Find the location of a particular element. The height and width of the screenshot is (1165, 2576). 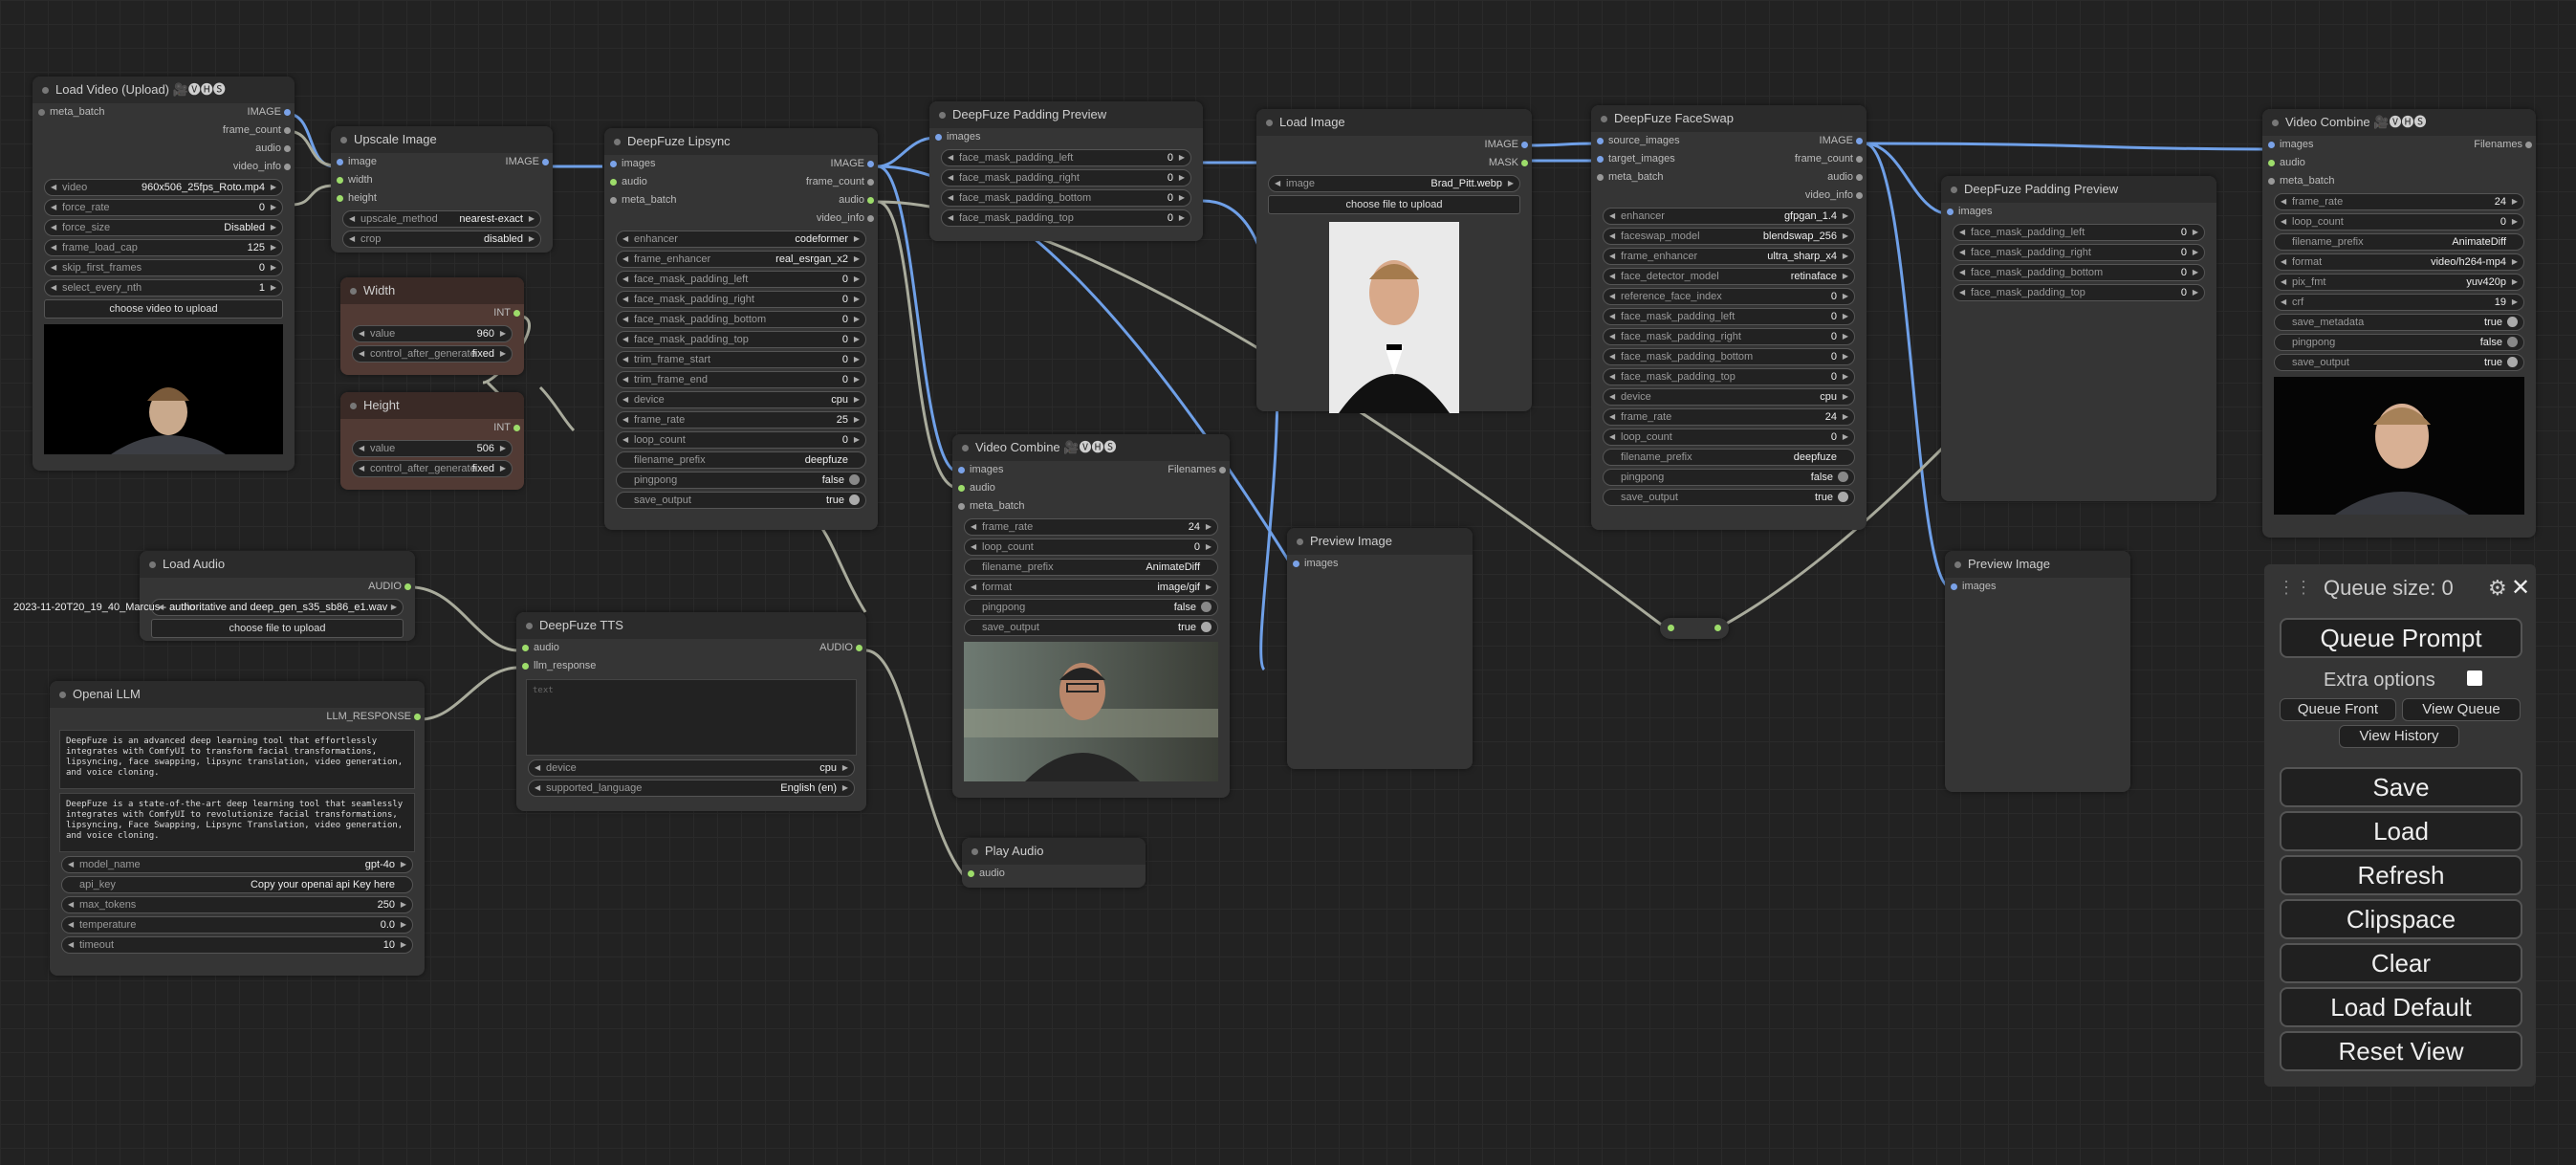

upload-audio-button: choose file to upload is located at coordinates (277, 628).